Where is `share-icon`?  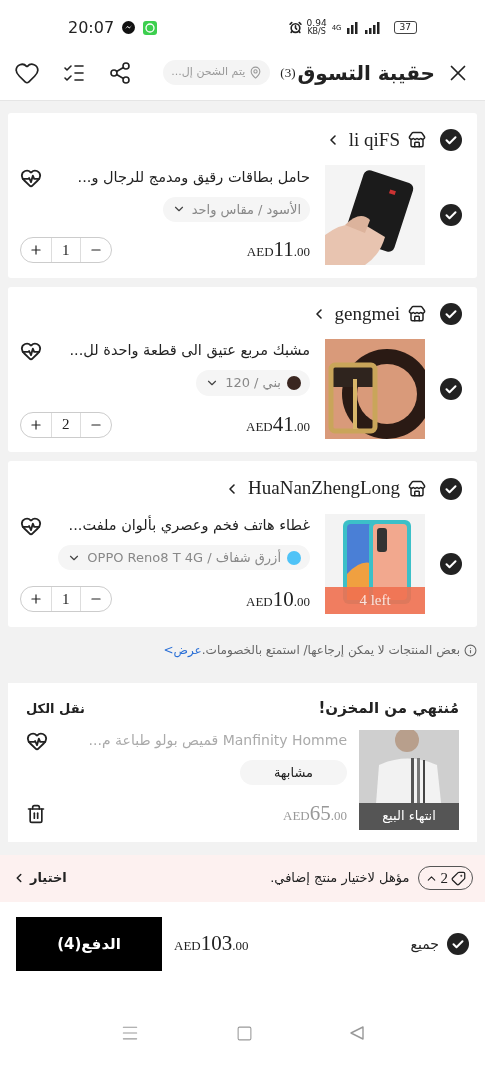 share-icon is located at coordinates (120, 72).